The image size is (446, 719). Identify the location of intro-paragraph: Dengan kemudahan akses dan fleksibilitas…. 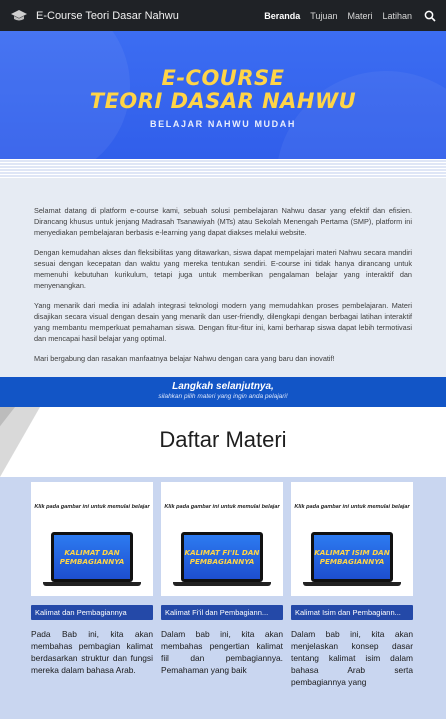
(223, 269).